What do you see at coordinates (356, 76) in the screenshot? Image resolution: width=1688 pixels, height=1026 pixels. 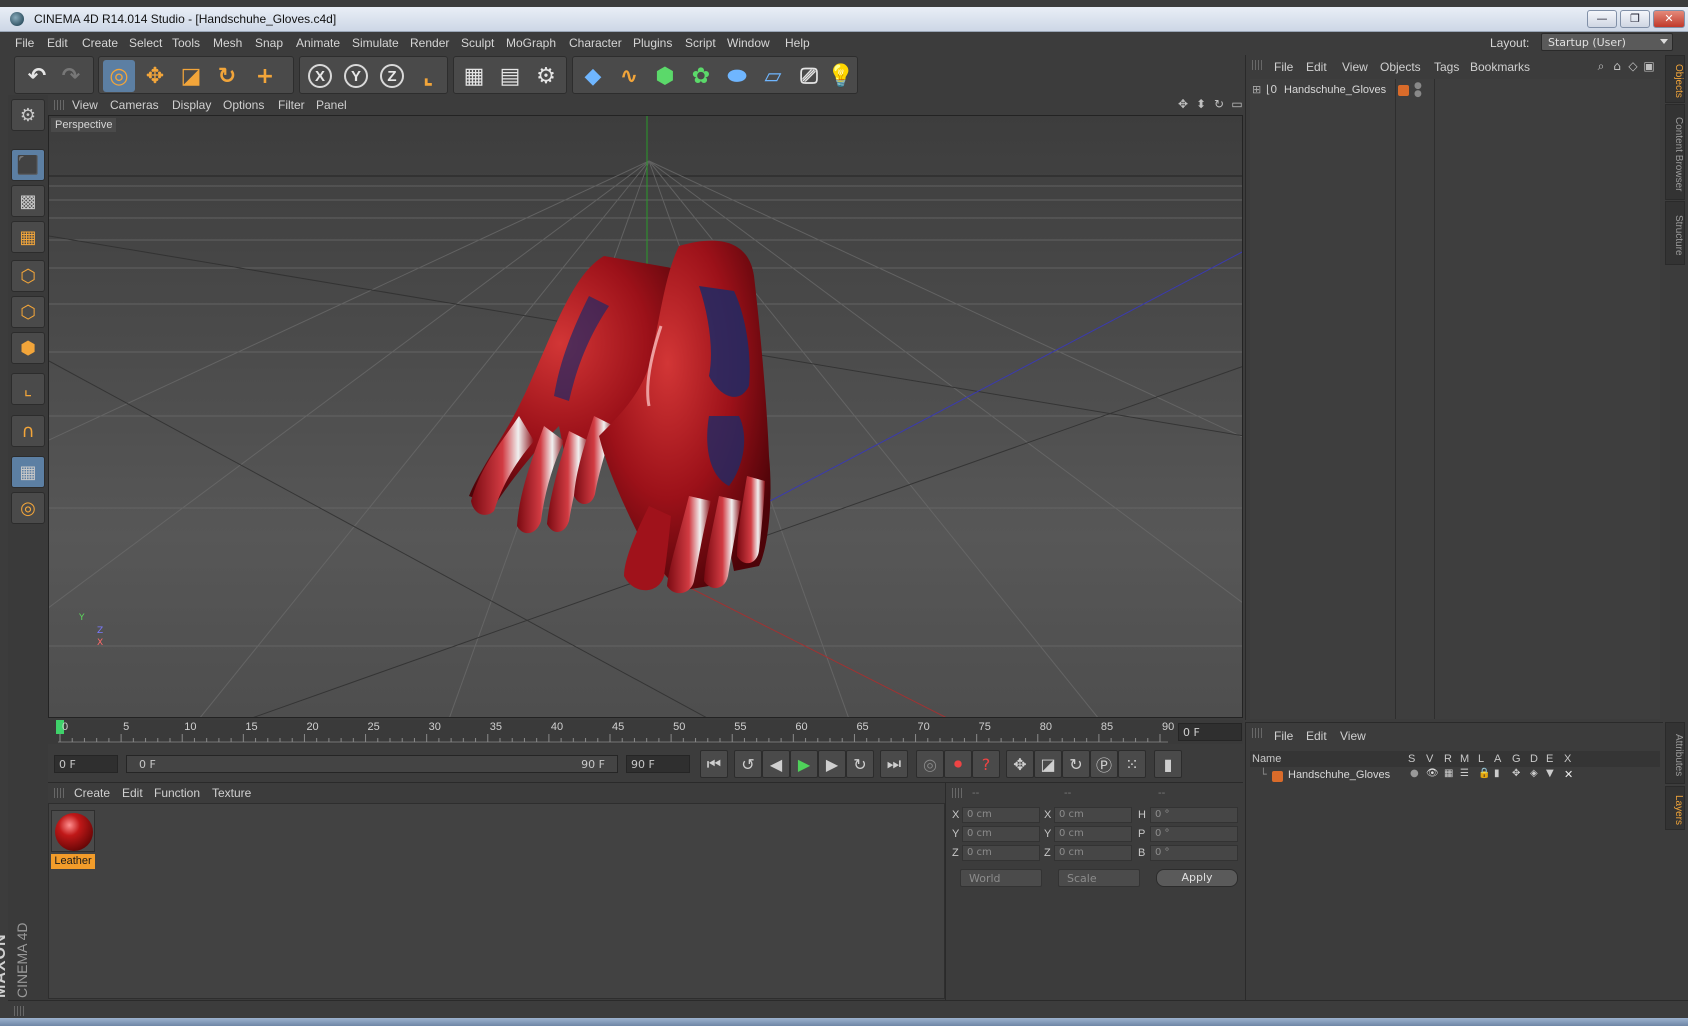 I see `y-axis-lock-button: Y` at bounding box center [356, 76].